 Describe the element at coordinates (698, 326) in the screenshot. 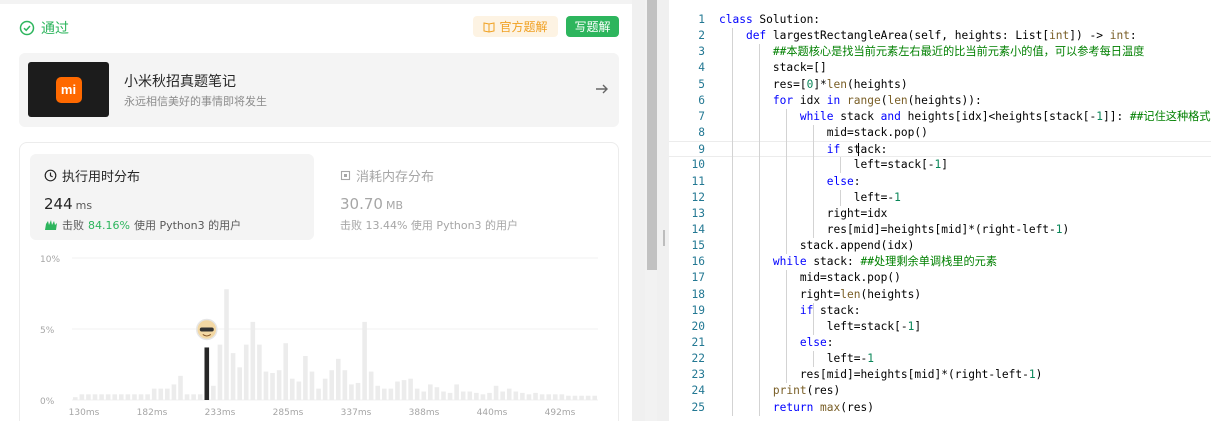

I see `line-number: 20` at that location.